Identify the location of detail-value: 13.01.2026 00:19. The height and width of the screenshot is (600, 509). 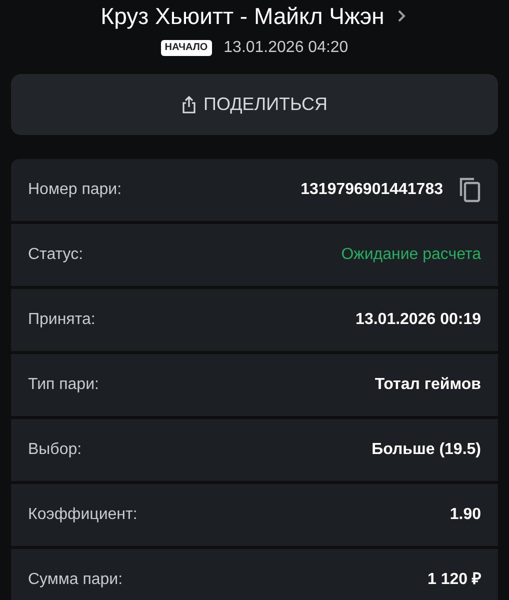
(418, 320).